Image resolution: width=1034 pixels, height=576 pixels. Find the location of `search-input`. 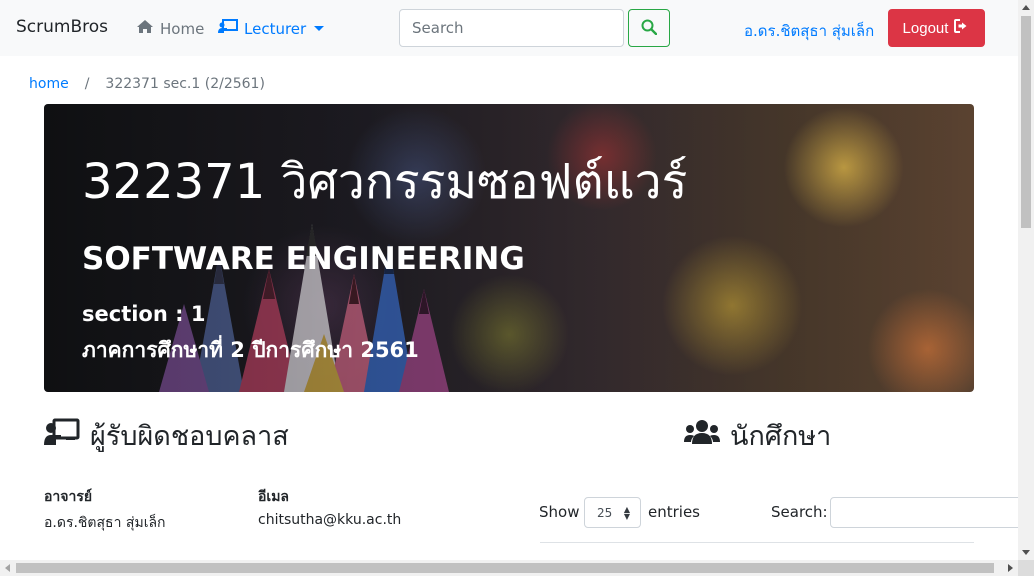

search-input is located at coordinates (511, 28).